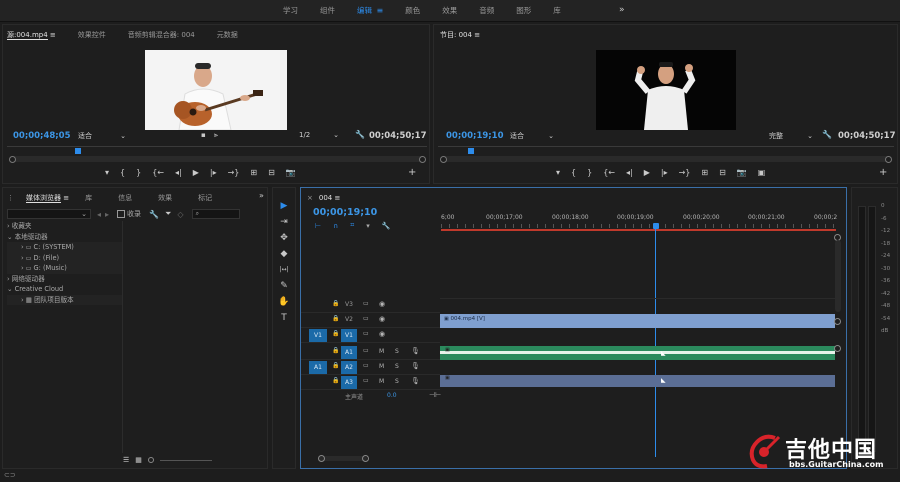  Describe the element at coordinates (318, 226) in the screenshot. I see `nest-icon: ⊢` at that location.